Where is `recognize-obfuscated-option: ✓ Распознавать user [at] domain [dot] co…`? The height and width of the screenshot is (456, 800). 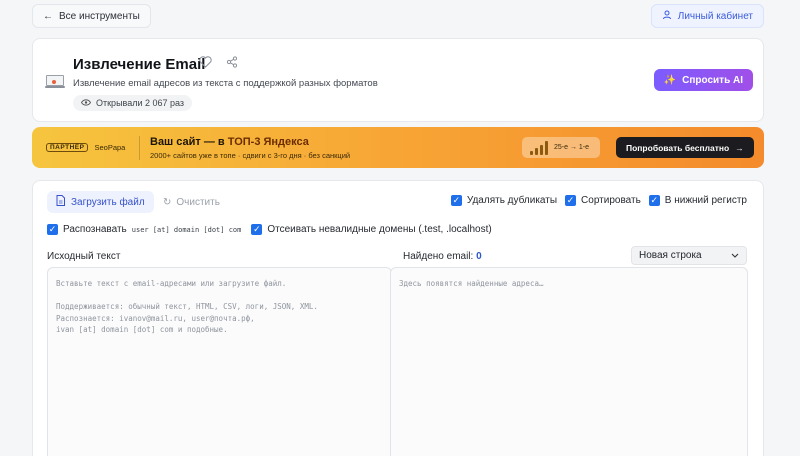 recognize-obfuscated-option: ✓ Распознавать user [at] domain [dot] co… is located at coordinates (144, 229).